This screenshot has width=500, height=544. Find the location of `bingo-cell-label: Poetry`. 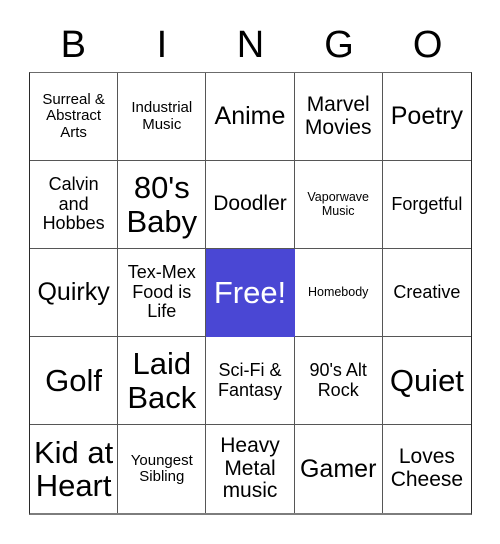

bingo-cell-label: Poetry is located at coordinates (427, 116).